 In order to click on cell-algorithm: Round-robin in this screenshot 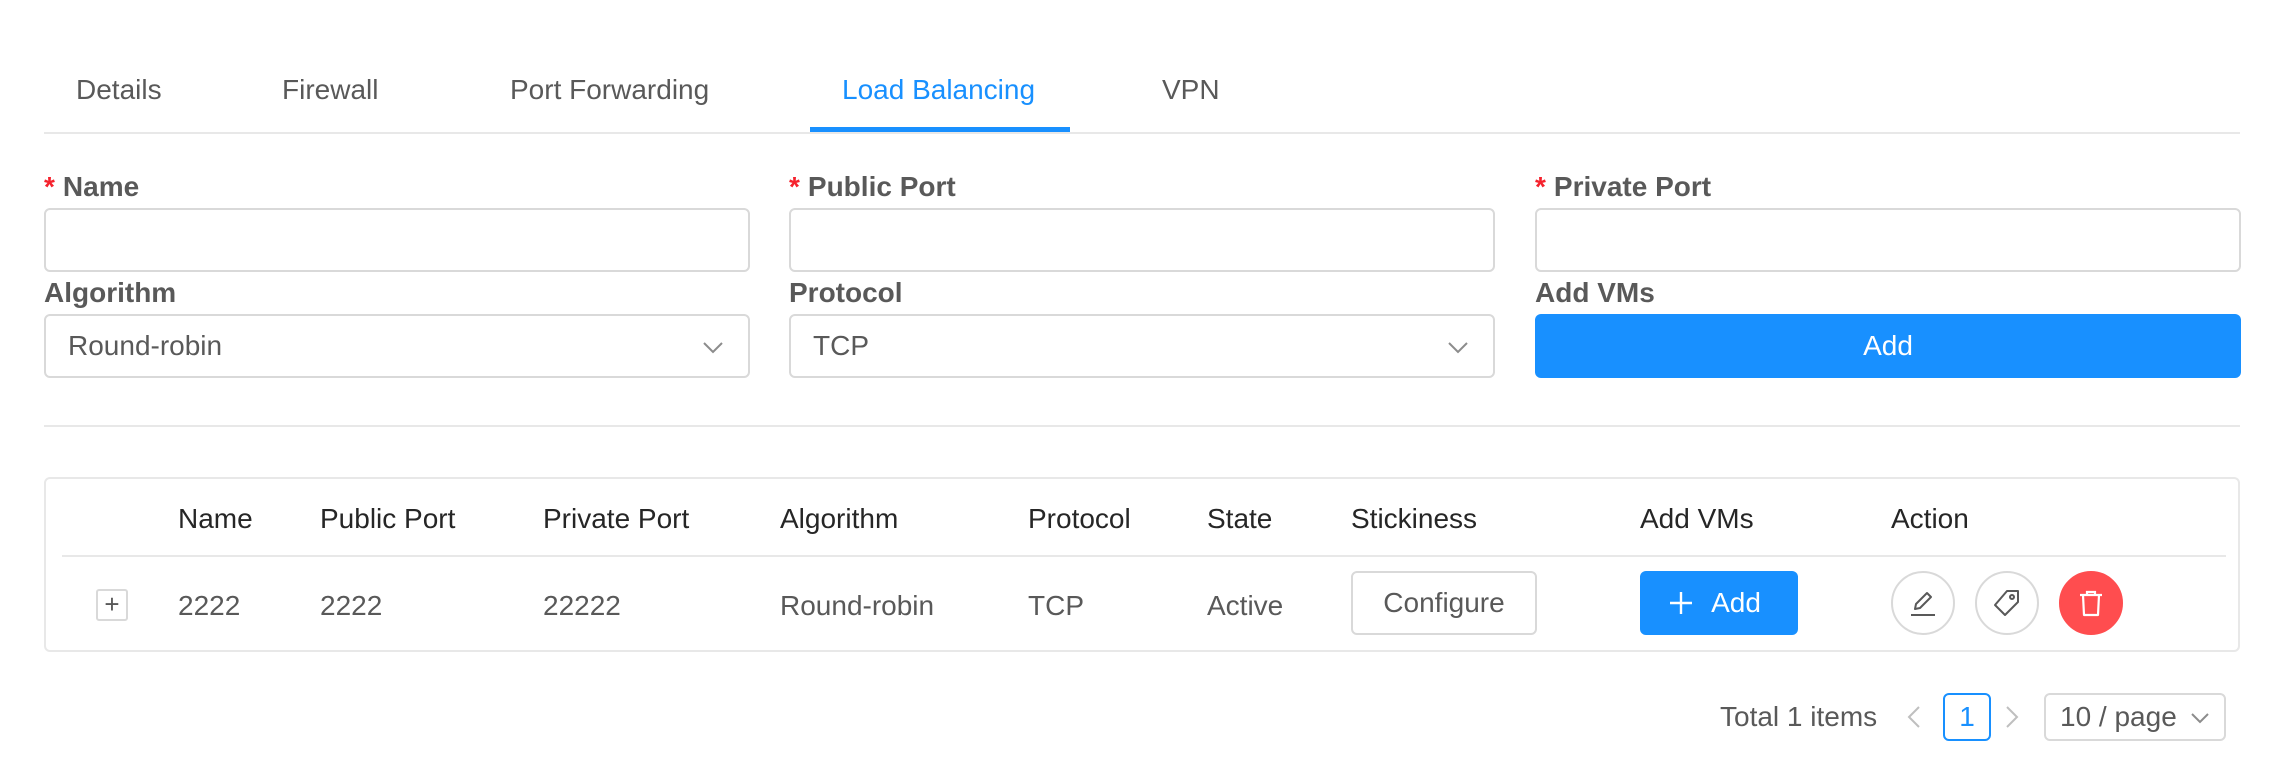, I will do `click(857, 605)`.